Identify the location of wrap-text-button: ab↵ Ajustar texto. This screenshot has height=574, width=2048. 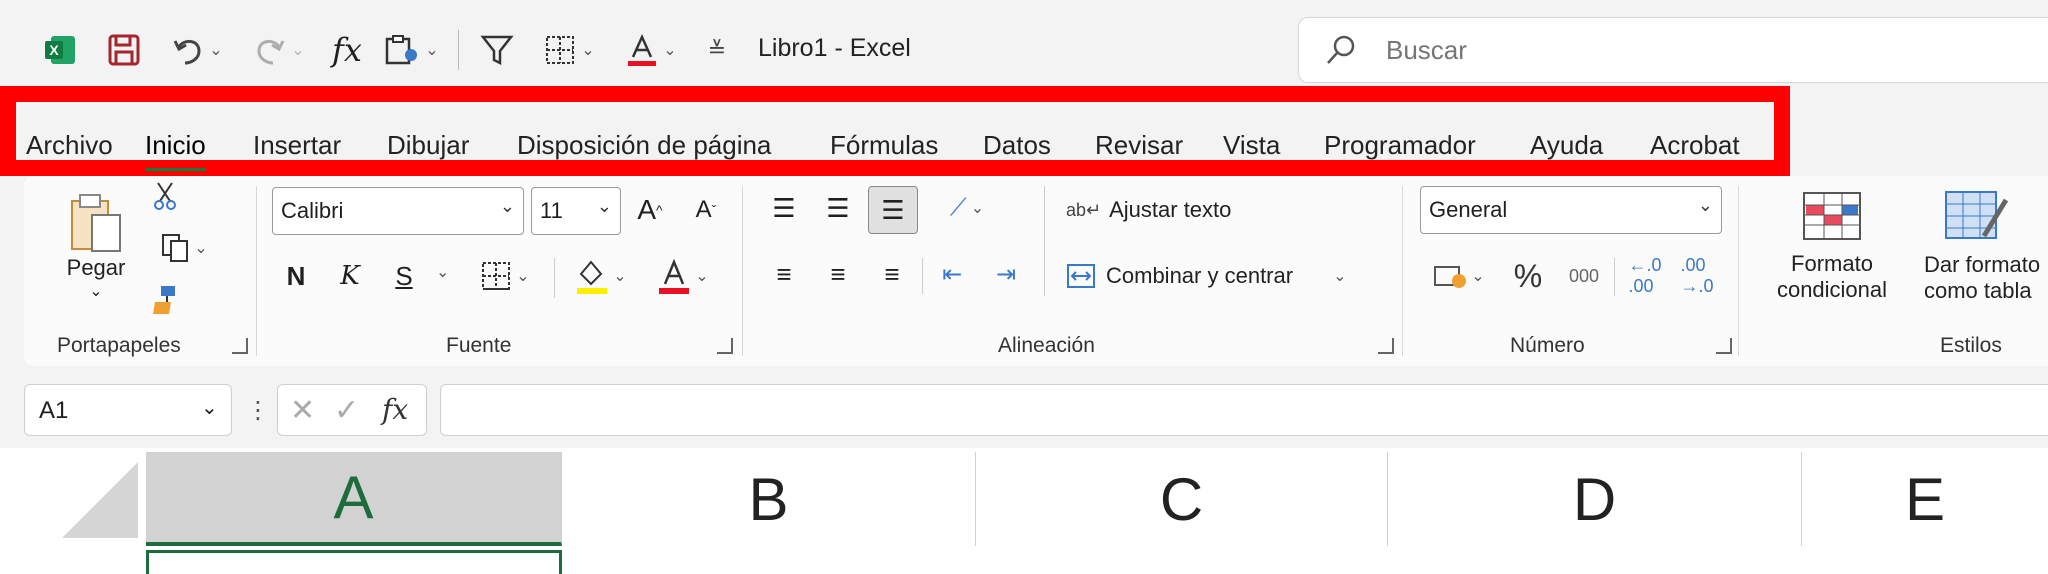
(1196, 210).